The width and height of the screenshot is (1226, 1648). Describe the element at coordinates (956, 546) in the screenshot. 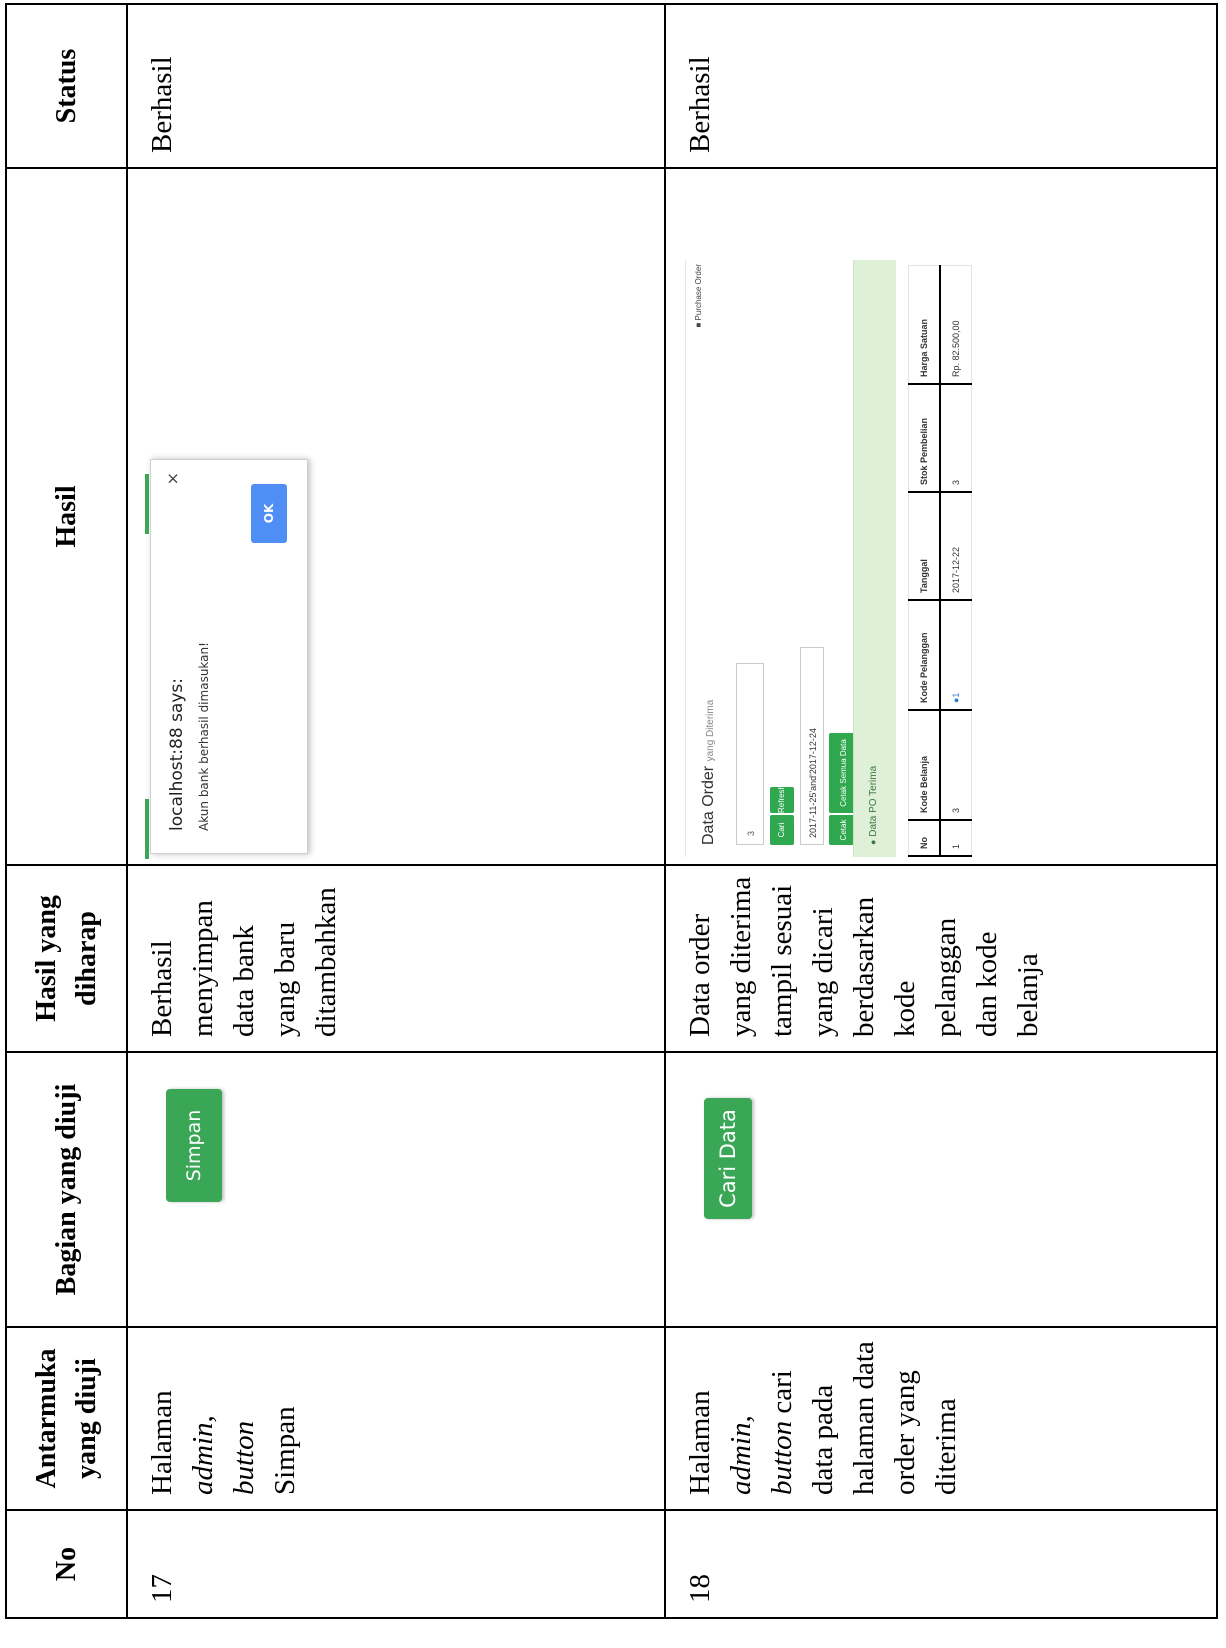

I see `table-cell: 2017-12-22` at that location.